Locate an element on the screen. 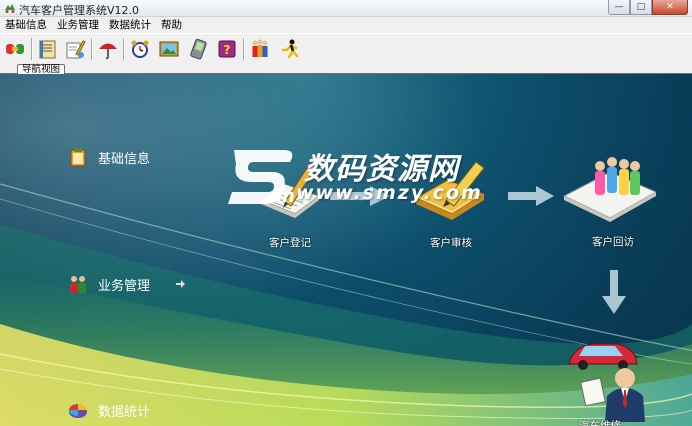  flow-customer-register-label: 客户登记 is located at coordinates (290, 243).